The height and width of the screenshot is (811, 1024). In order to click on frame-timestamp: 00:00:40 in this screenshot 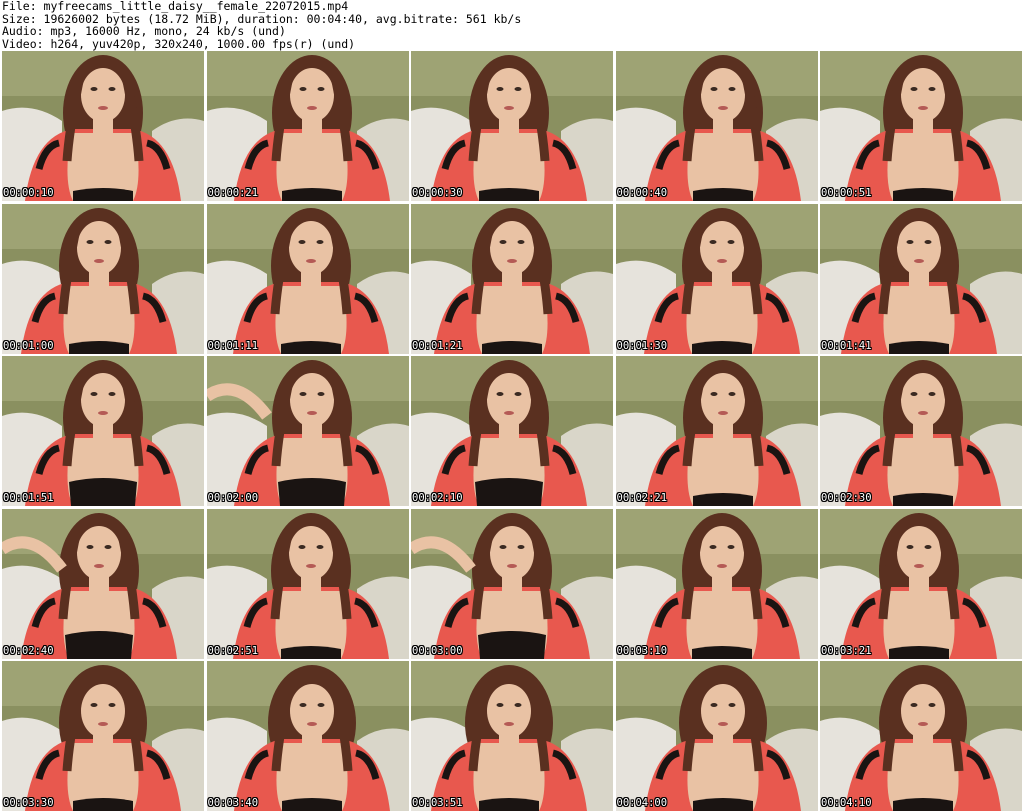, I will do `click(642, 193)`.